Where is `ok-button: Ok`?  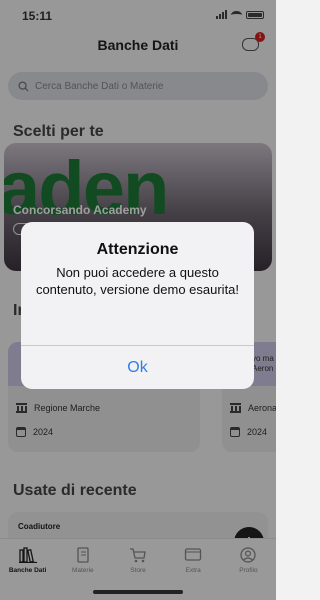
ok-button: Ok is located at coordinates (137, 367).